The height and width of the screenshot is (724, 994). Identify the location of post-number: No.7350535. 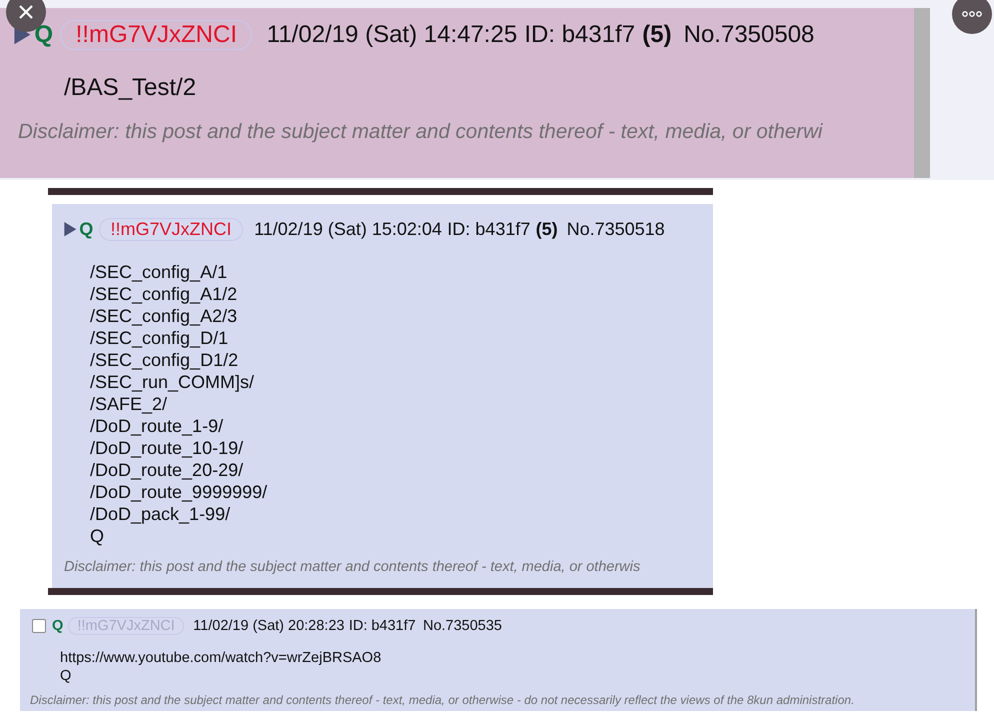
(462, 626).